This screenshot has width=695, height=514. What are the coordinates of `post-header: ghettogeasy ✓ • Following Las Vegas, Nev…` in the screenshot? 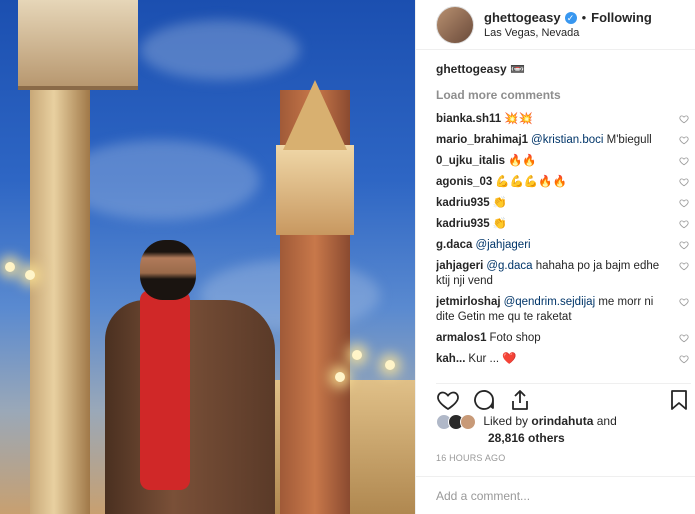 It's located at (555, 25).